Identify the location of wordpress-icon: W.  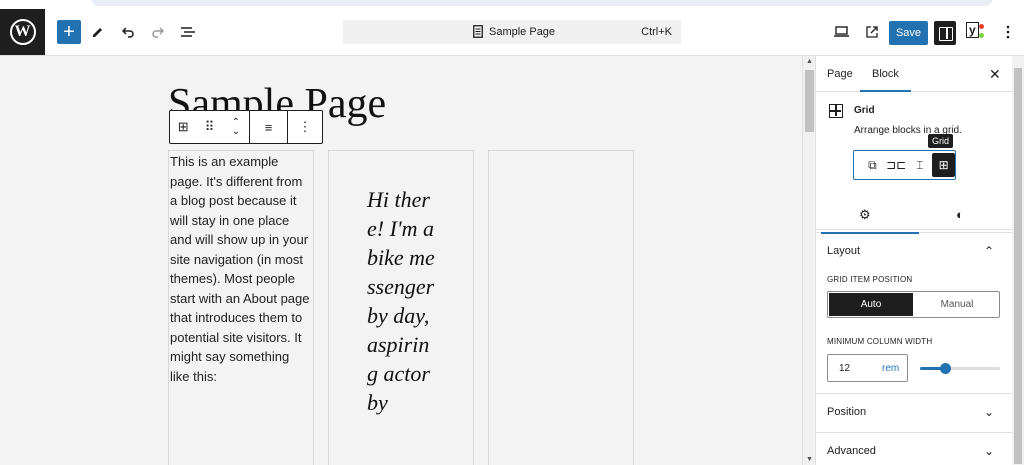
(22, 32).